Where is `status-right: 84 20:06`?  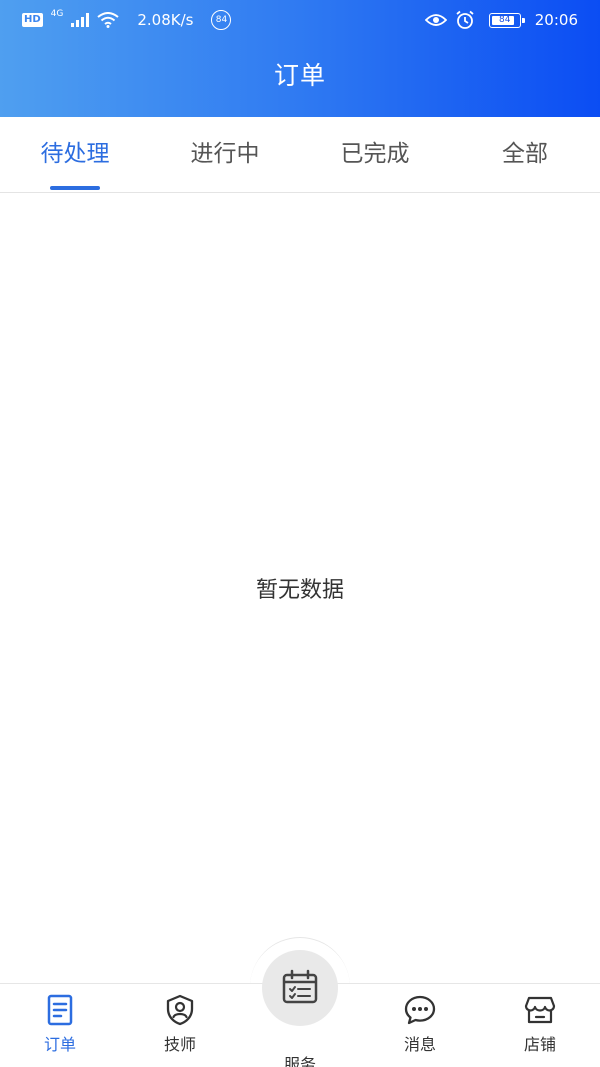
status-right: 84 20:06 is located at coordinates (501, 20).